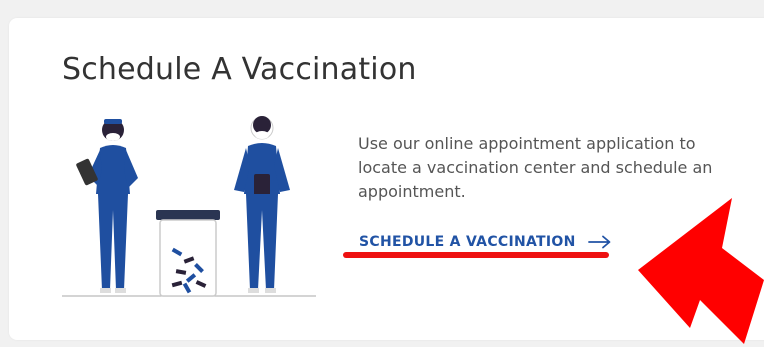  I want to click on right-worker-figure, so click(262, 204).